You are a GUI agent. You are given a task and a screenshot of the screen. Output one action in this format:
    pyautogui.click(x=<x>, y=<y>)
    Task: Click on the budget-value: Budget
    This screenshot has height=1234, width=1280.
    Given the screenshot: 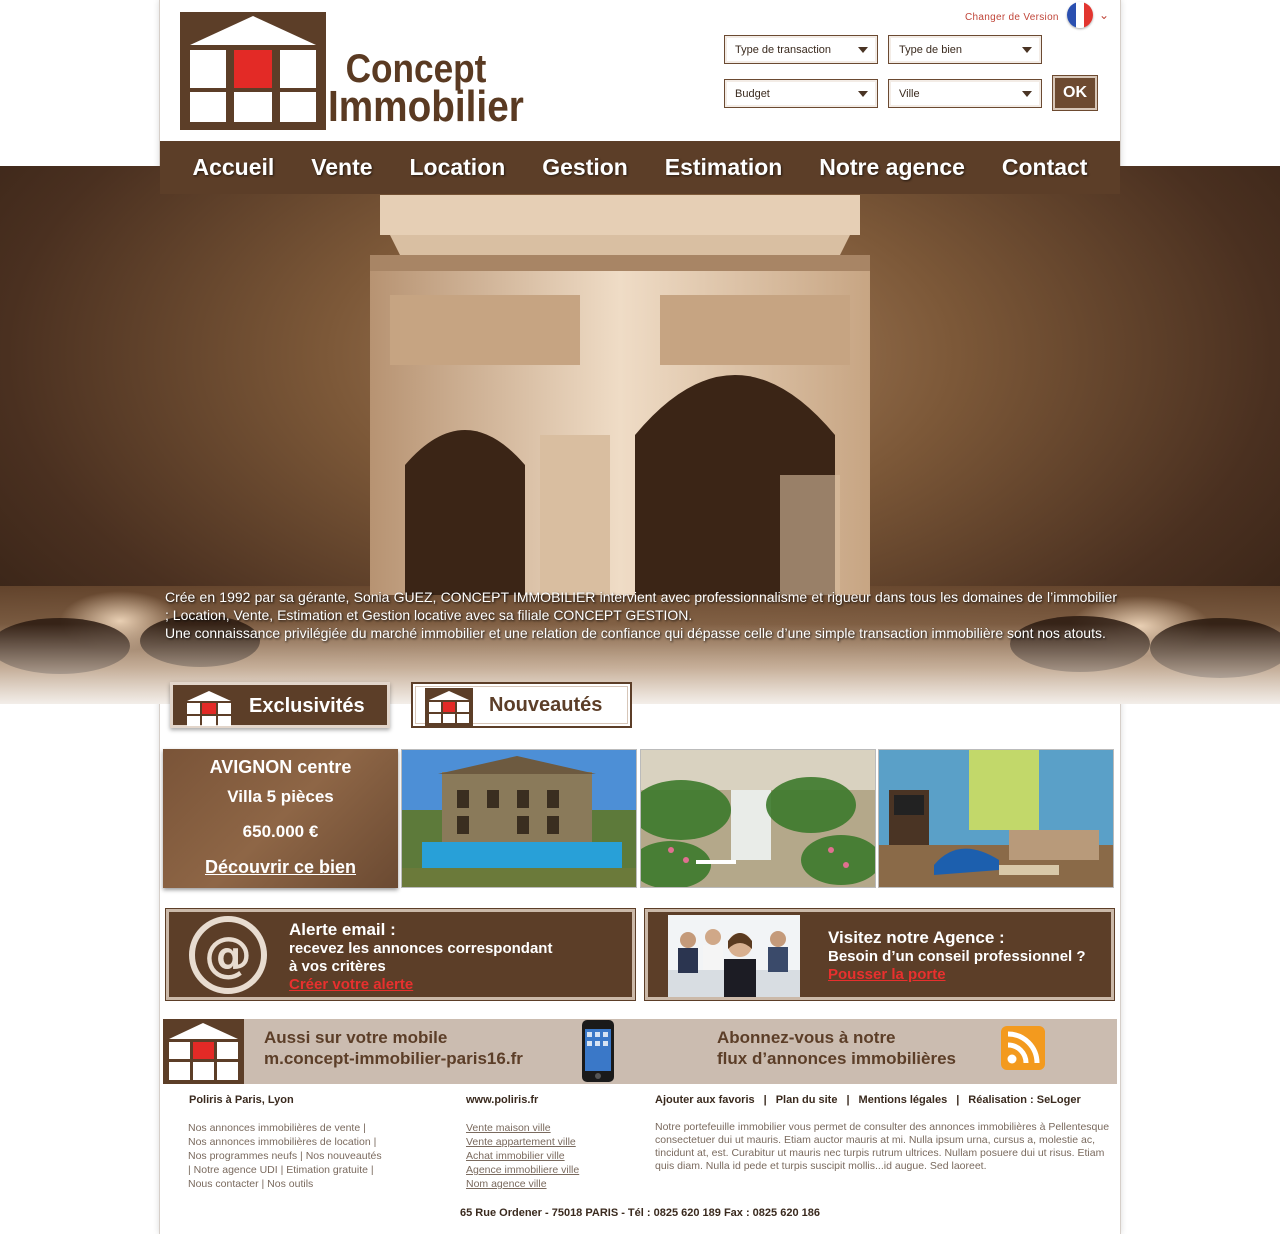 What is the action you would take?
    pyautogui.click(x=752, y=94)
    